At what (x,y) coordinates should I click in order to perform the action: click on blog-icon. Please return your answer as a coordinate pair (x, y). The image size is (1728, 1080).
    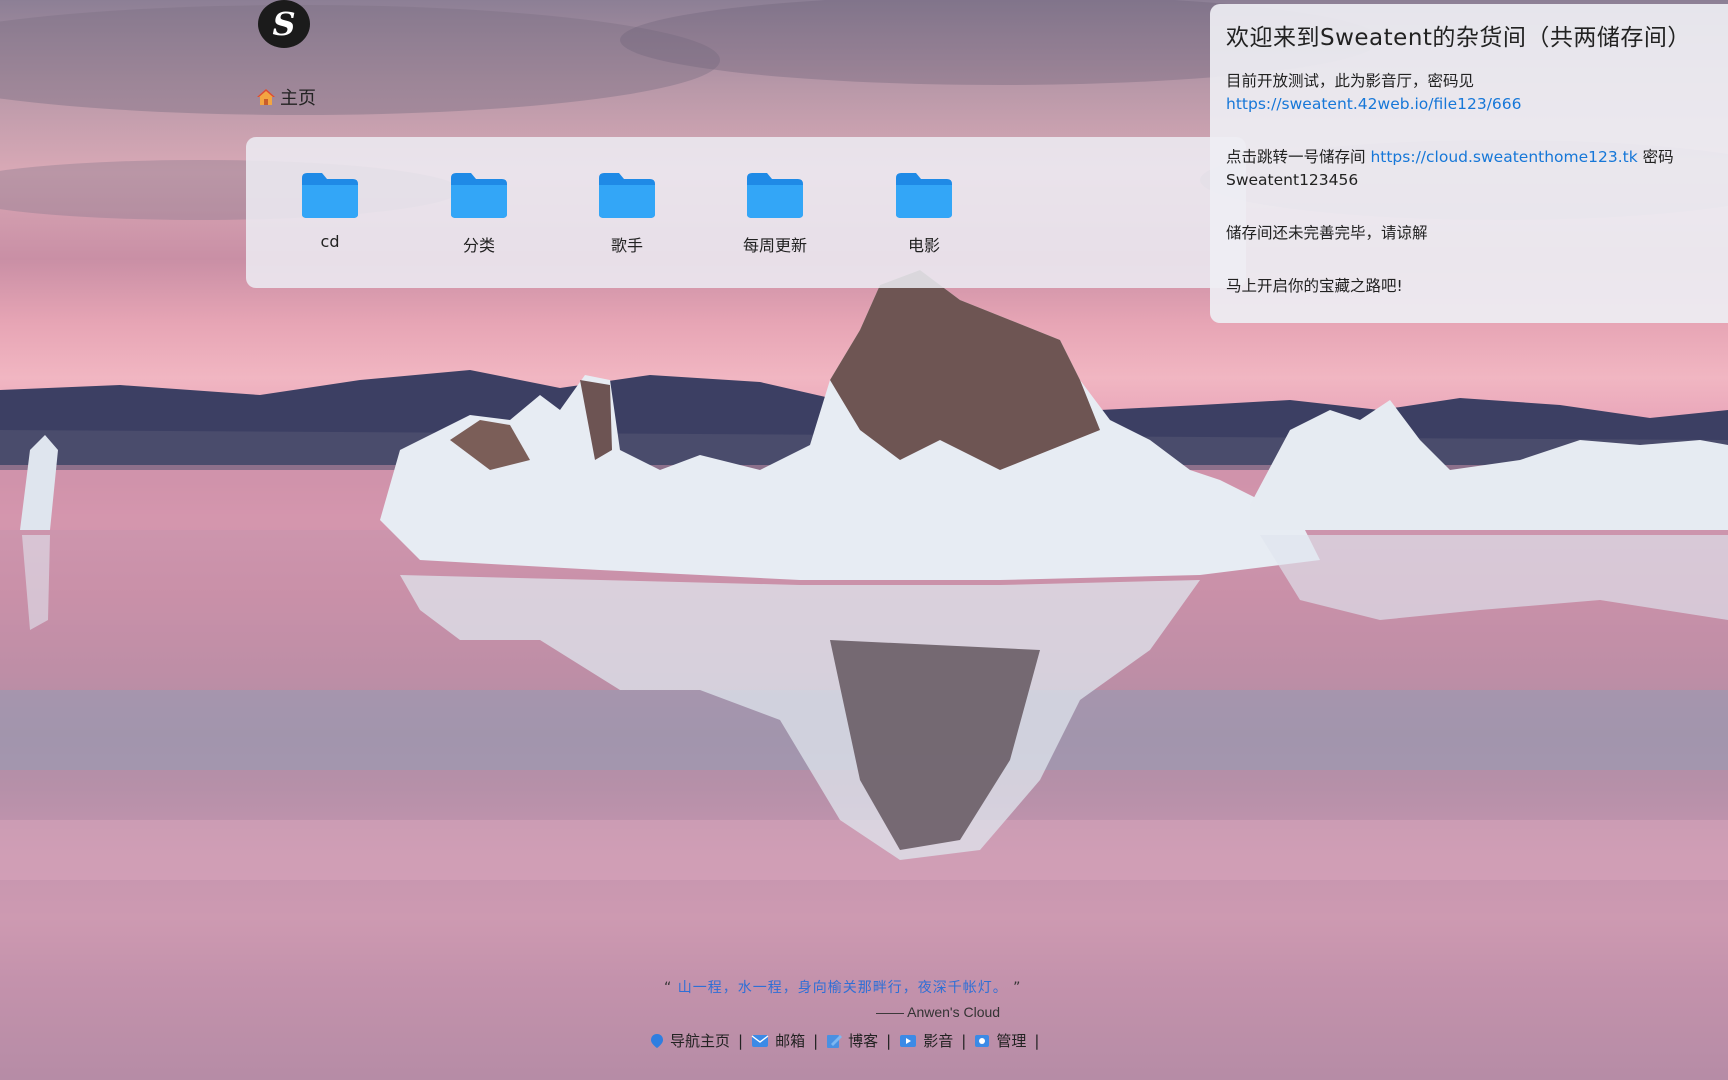
    Looking at the image, I should click on (835, 1041).